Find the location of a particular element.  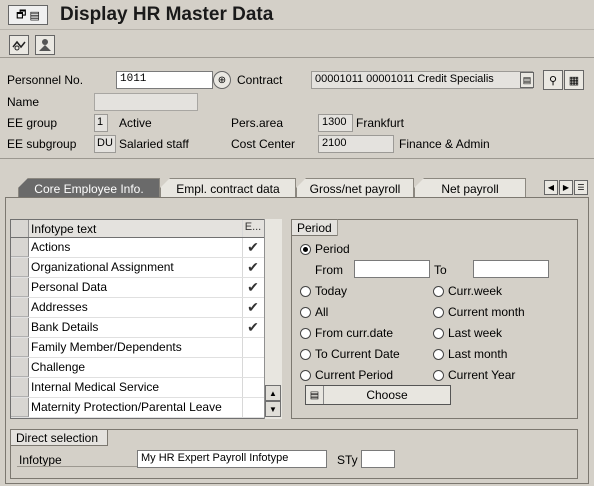

table-row: Internal Medical Service is located at coordinates (146, 388).